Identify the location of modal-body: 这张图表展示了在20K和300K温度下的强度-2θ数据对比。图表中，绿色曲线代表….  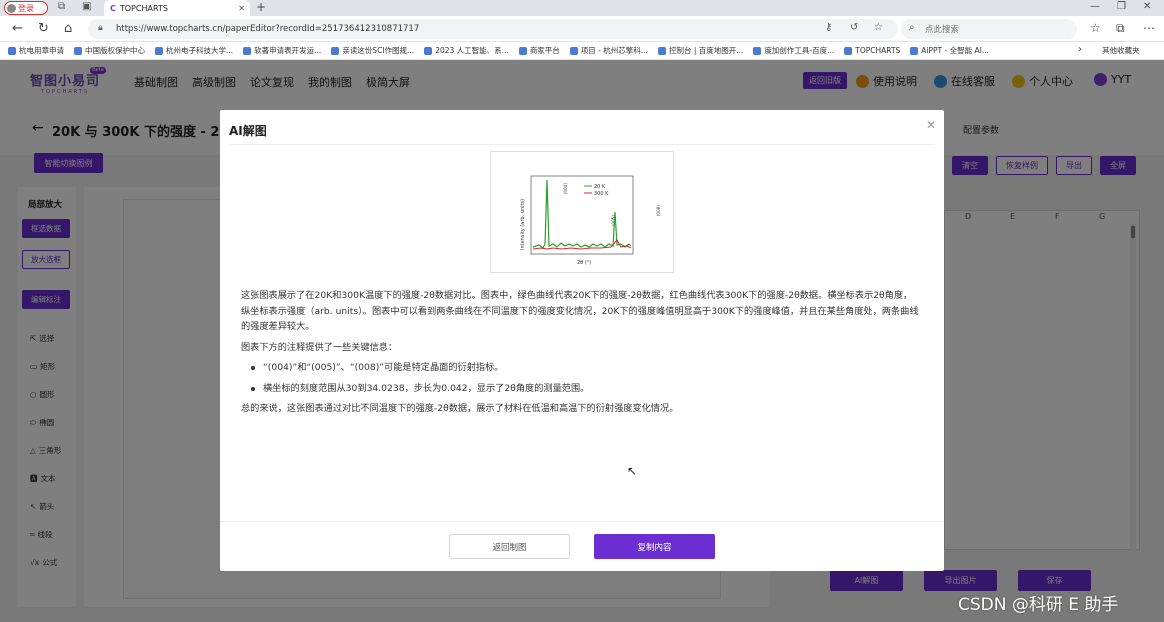
(581, 355).